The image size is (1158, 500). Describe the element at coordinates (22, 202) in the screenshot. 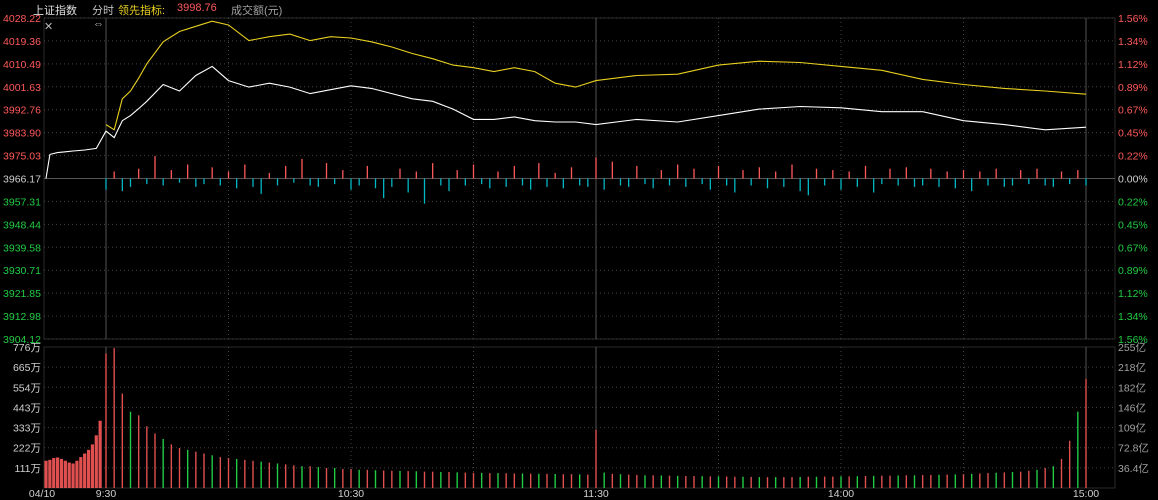

I see `y-tick-left: 3957.31` at that location.